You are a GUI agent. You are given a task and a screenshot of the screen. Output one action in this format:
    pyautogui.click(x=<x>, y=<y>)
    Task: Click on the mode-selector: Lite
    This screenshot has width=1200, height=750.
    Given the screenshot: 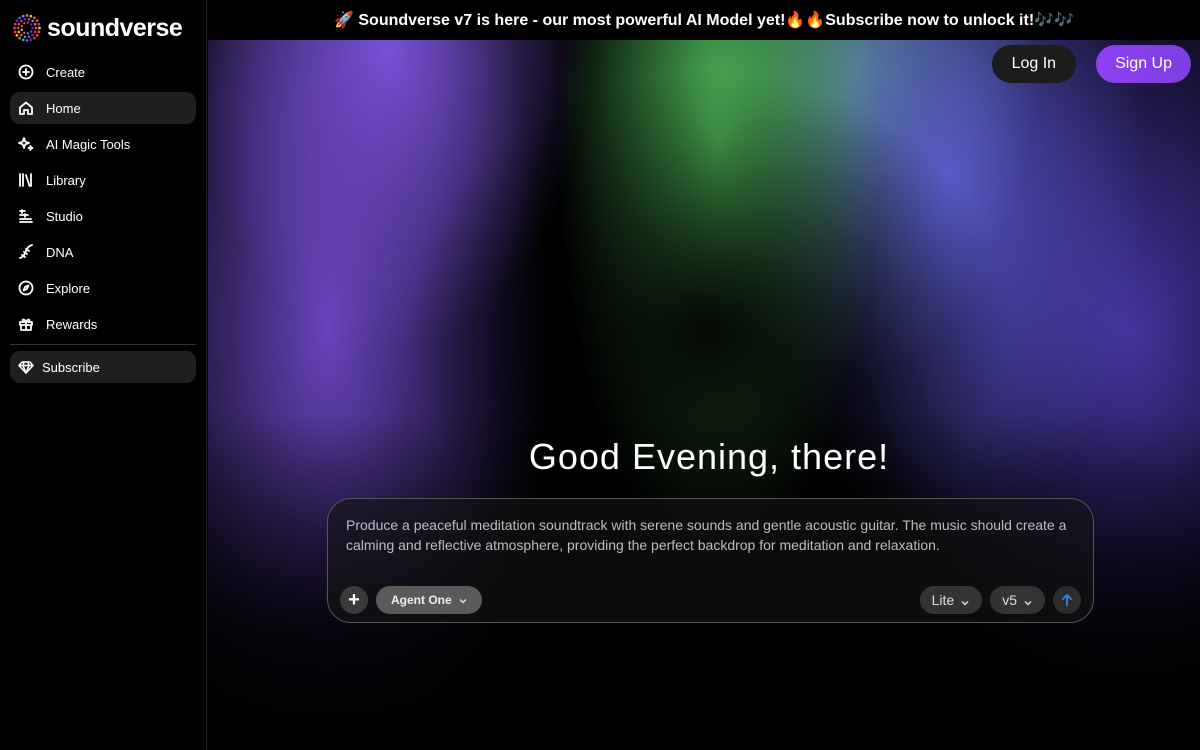 What is the action you would take?
    pyautogui.click(x=951, y=600)
    